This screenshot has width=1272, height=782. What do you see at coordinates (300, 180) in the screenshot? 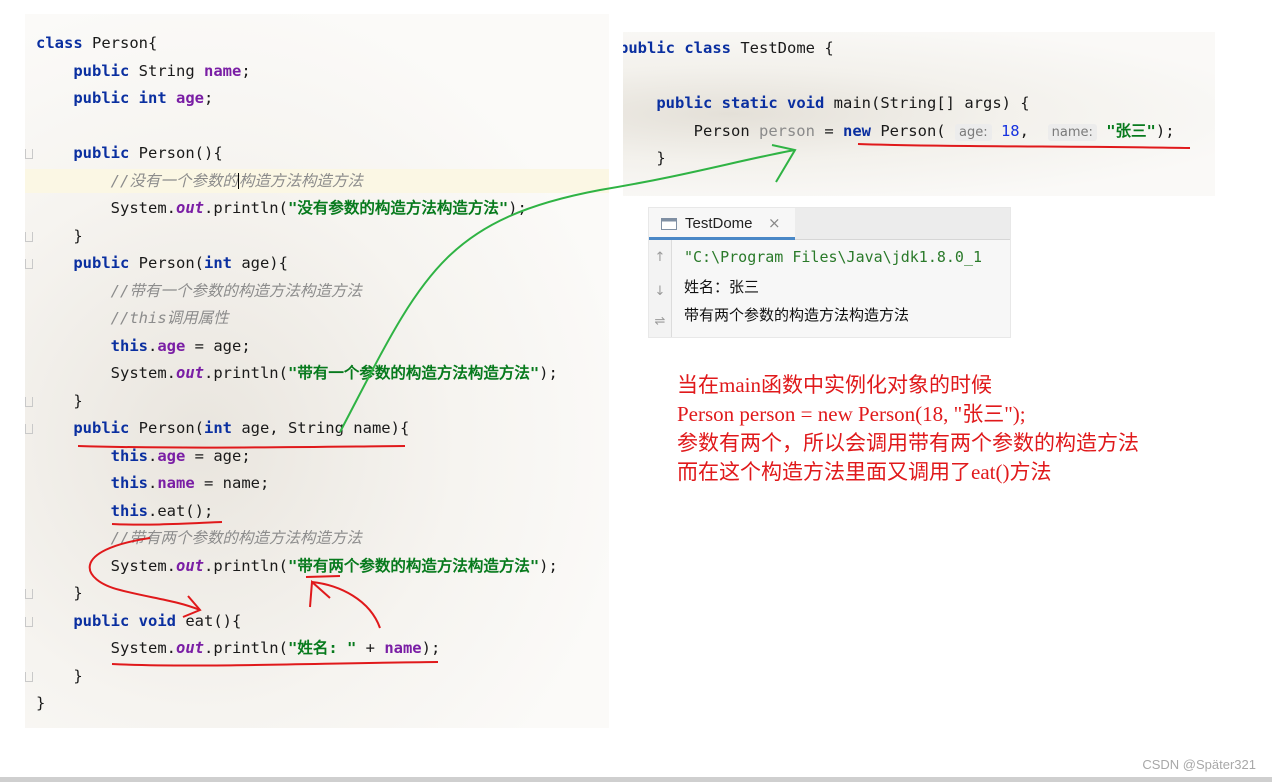
I see `code-token: 构造方法构造方法` at bounding box center [300, 180].